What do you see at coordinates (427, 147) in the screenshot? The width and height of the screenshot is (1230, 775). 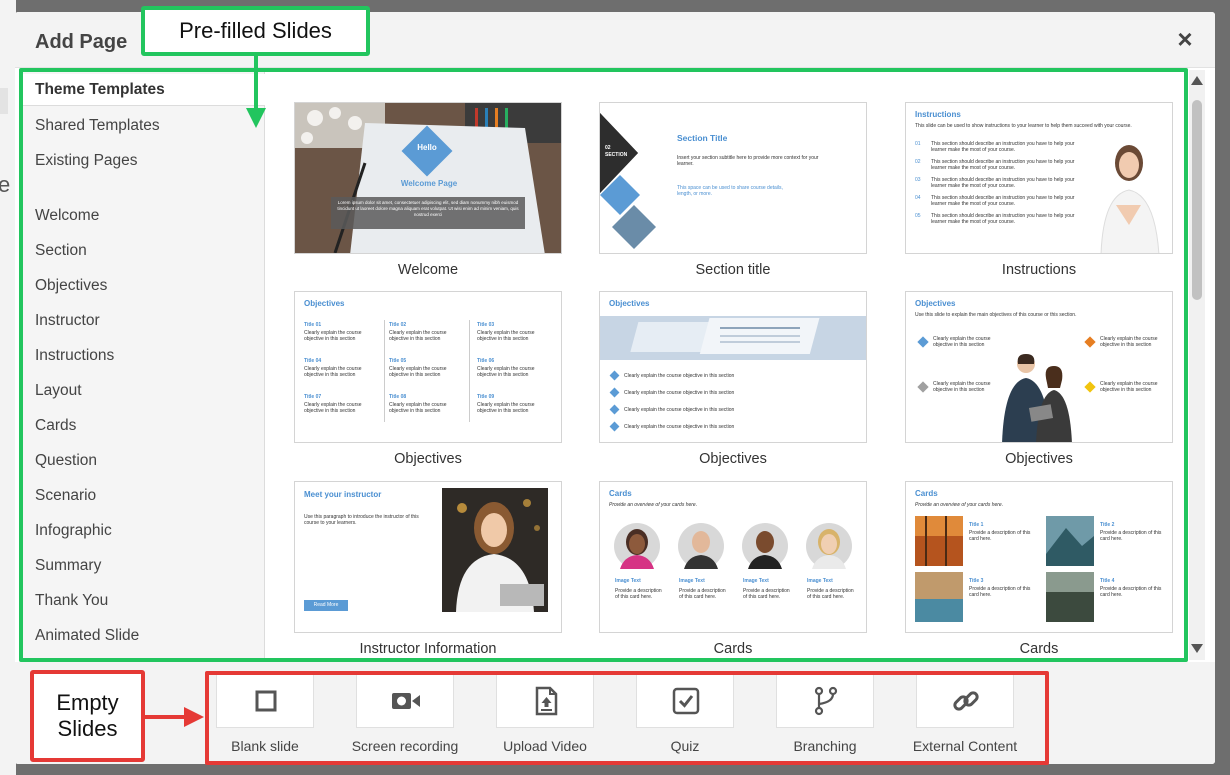 I see `hello-badge-text: Hello` at bounding box center [427, 147].